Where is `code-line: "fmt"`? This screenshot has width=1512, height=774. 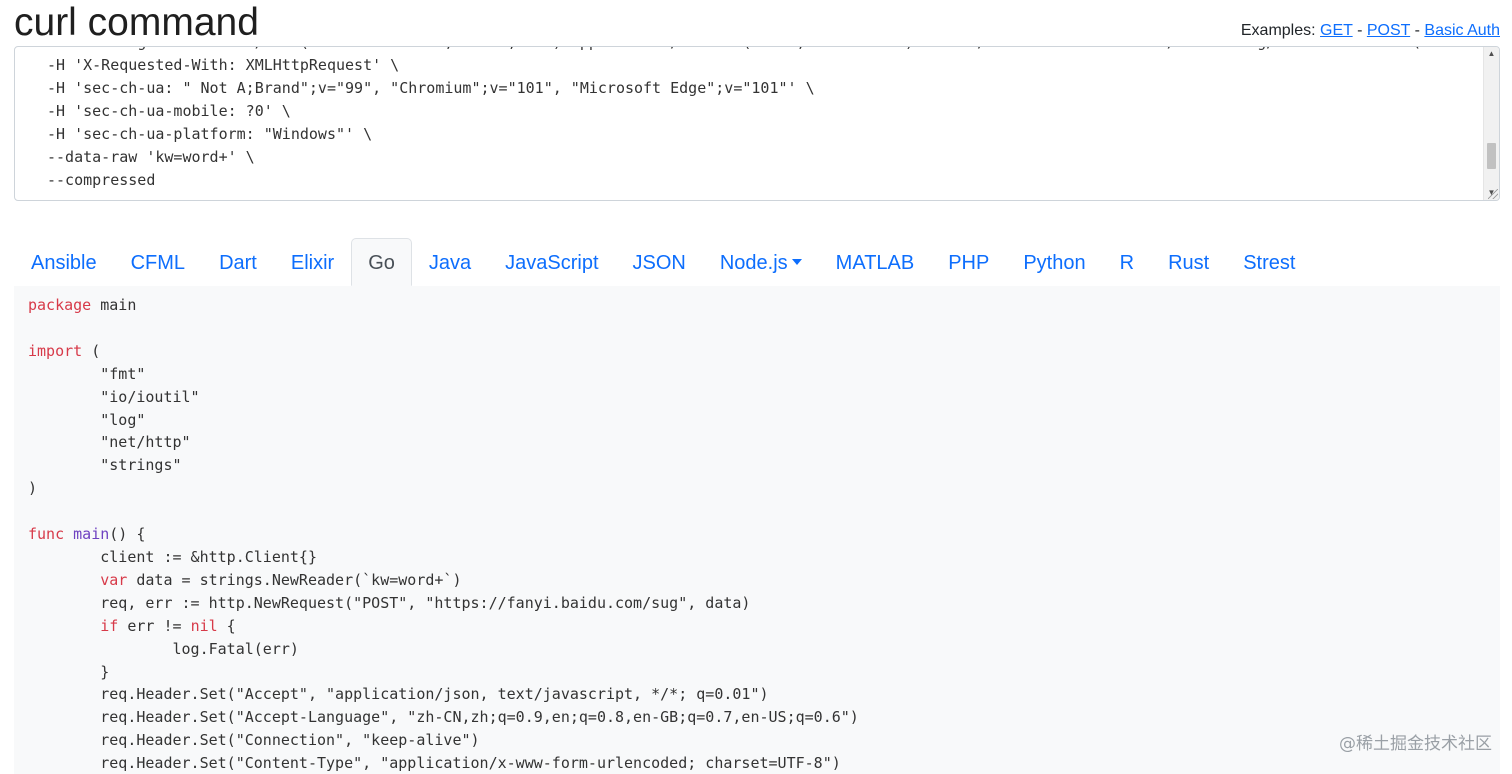 code-line: "fmt" is located at coordinates (87, 373).